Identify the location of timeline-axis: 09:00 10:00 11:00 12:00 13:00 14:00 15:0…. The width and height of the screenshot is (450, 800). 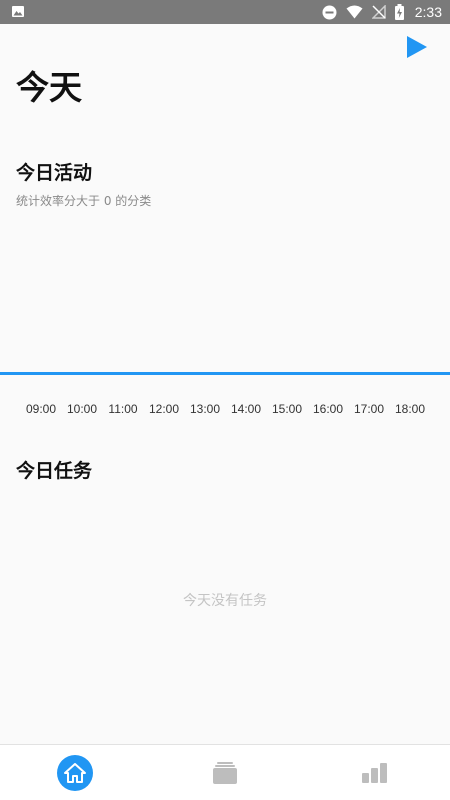
(225, 410).